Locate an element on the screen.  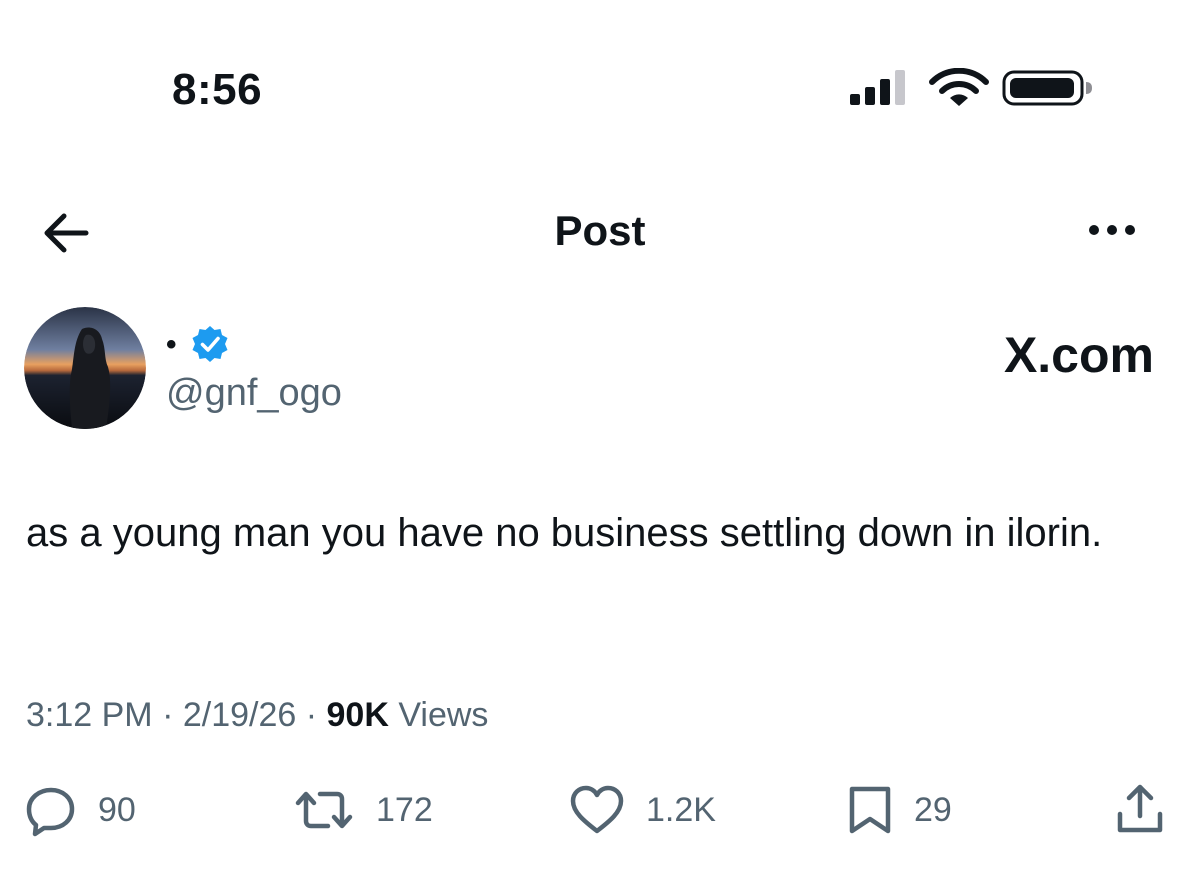
verified-badge-icon is located at coordinates (210, 344).